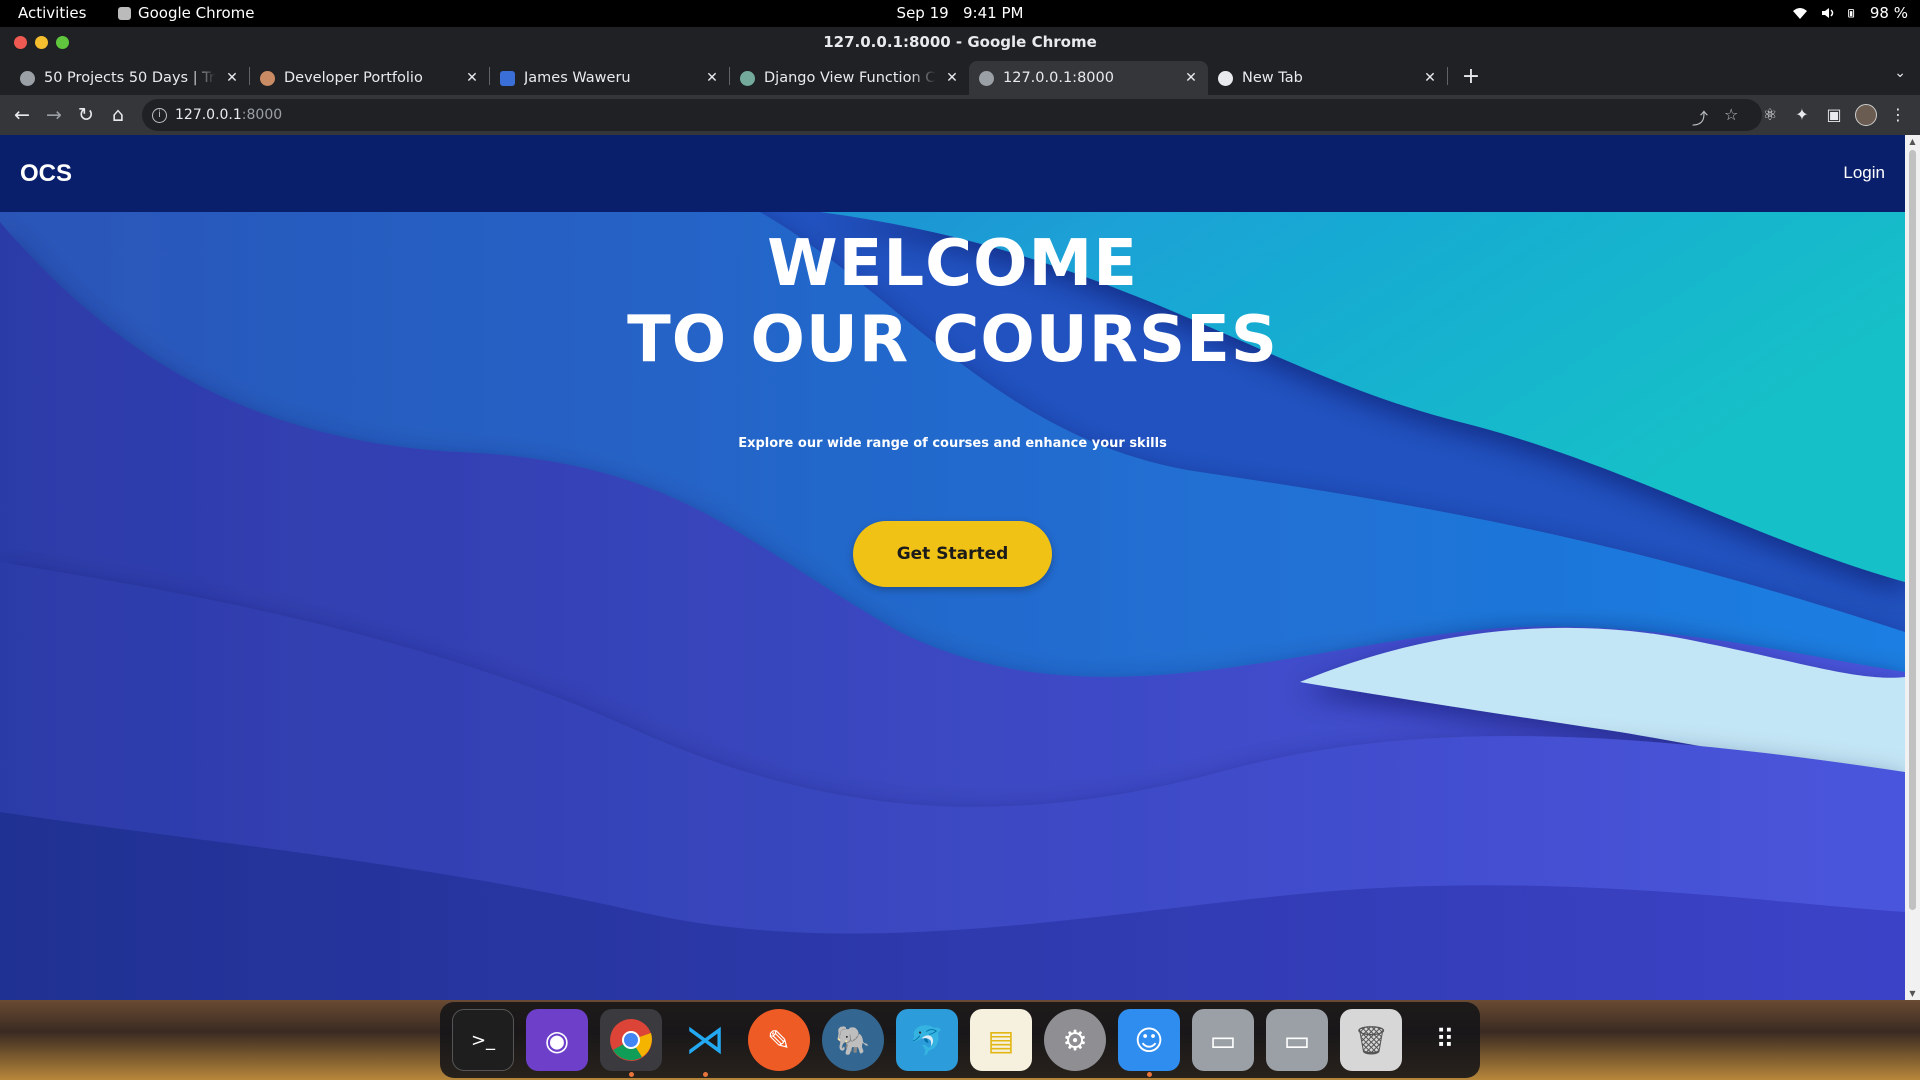 The width and height of the screenshot is (1920, 1080). What do you see at coordinates (923, 13) in the screenshot?
I see `clock-date: Sep 19` at bounding box center [923, 13].